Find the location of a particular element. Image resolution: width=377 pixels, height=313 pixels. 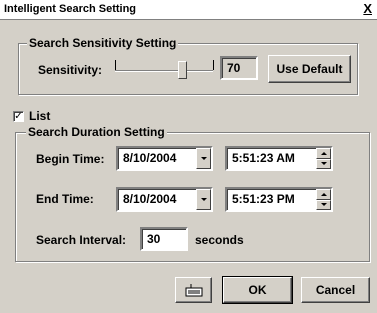

sensitivity-group-label: Search Sensitivity Setting is located at coordinates (103, 43).